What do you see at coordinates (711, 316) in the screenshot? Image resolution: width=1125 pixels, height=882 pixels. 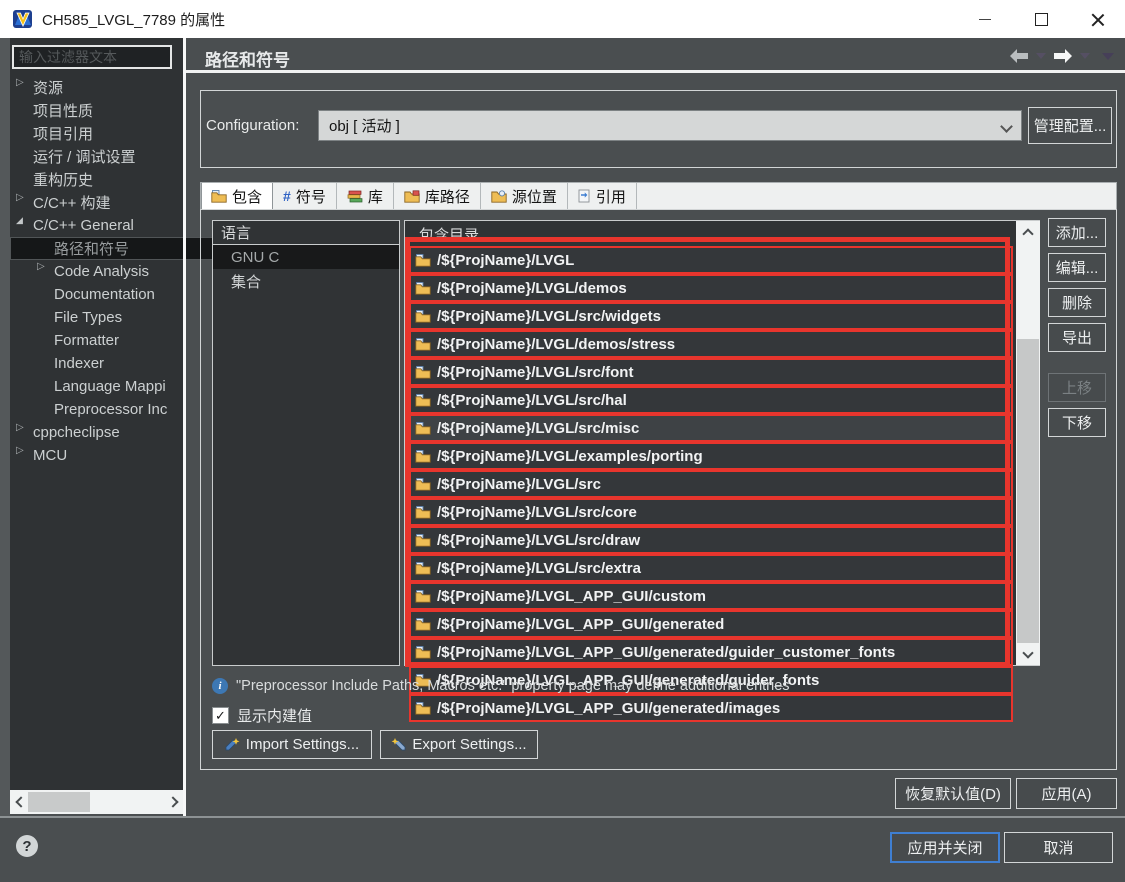 I see `include-path-row: /${ProjName}/LVGL/src/widgets` at bounding box center [711, 316].